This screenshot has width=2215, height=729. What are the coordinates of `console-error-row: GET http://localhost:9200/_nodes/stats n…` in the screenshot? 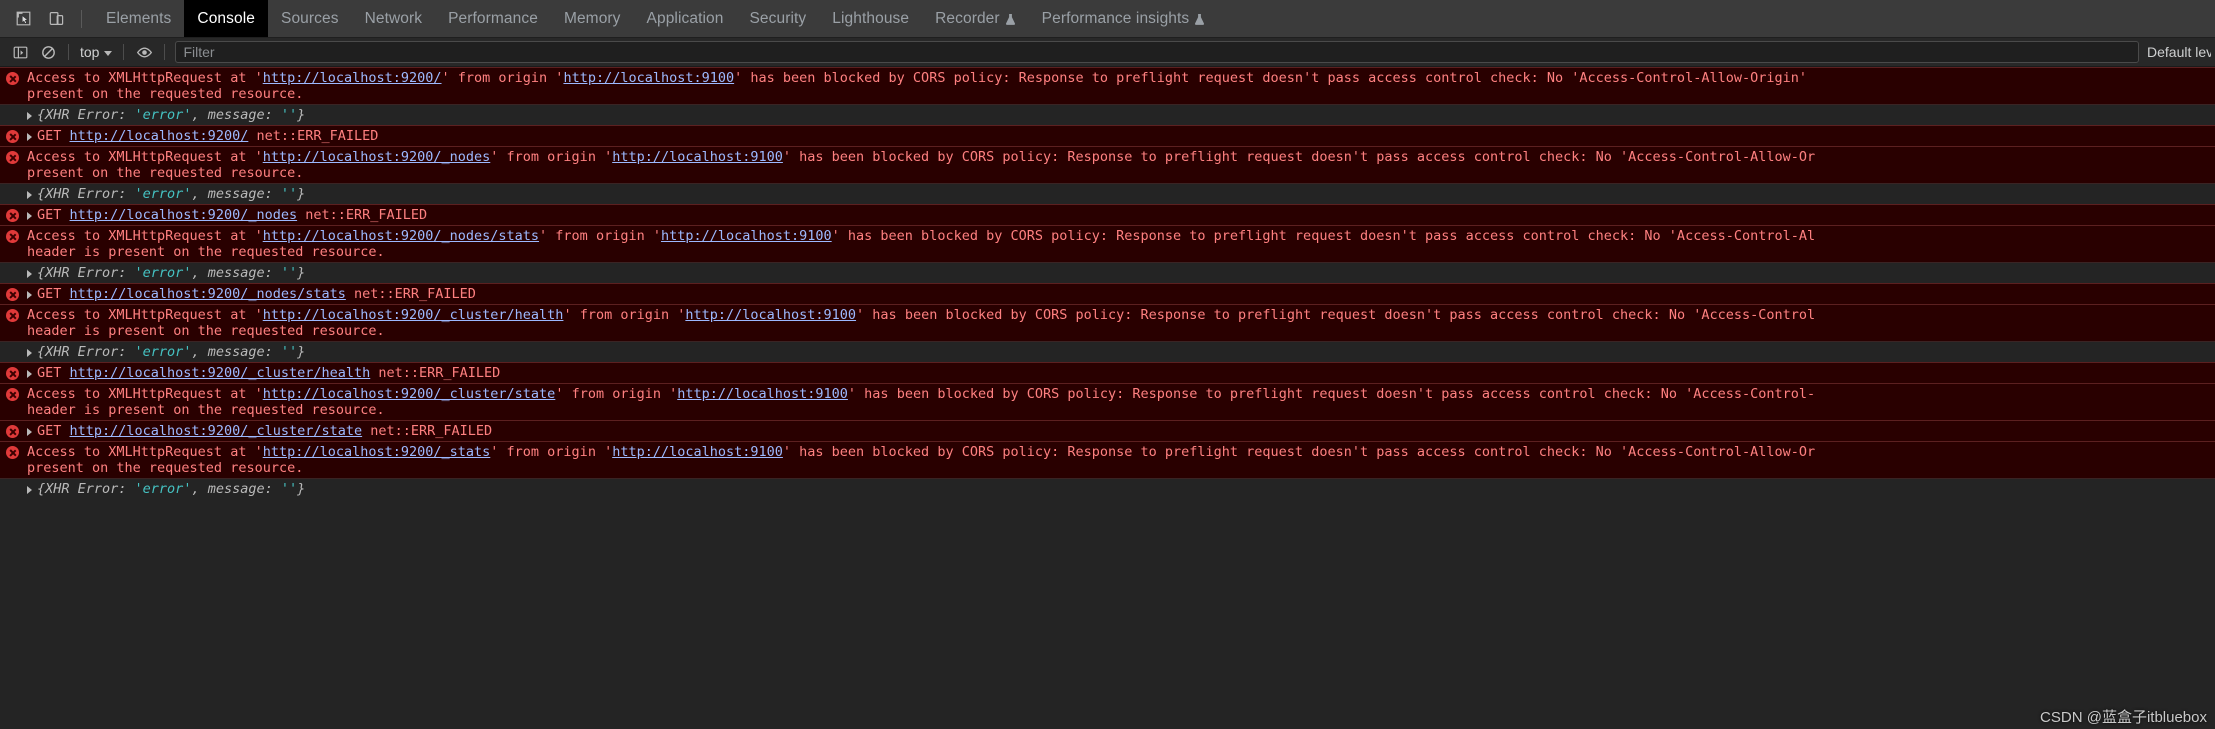 It's located at (1107, 293).